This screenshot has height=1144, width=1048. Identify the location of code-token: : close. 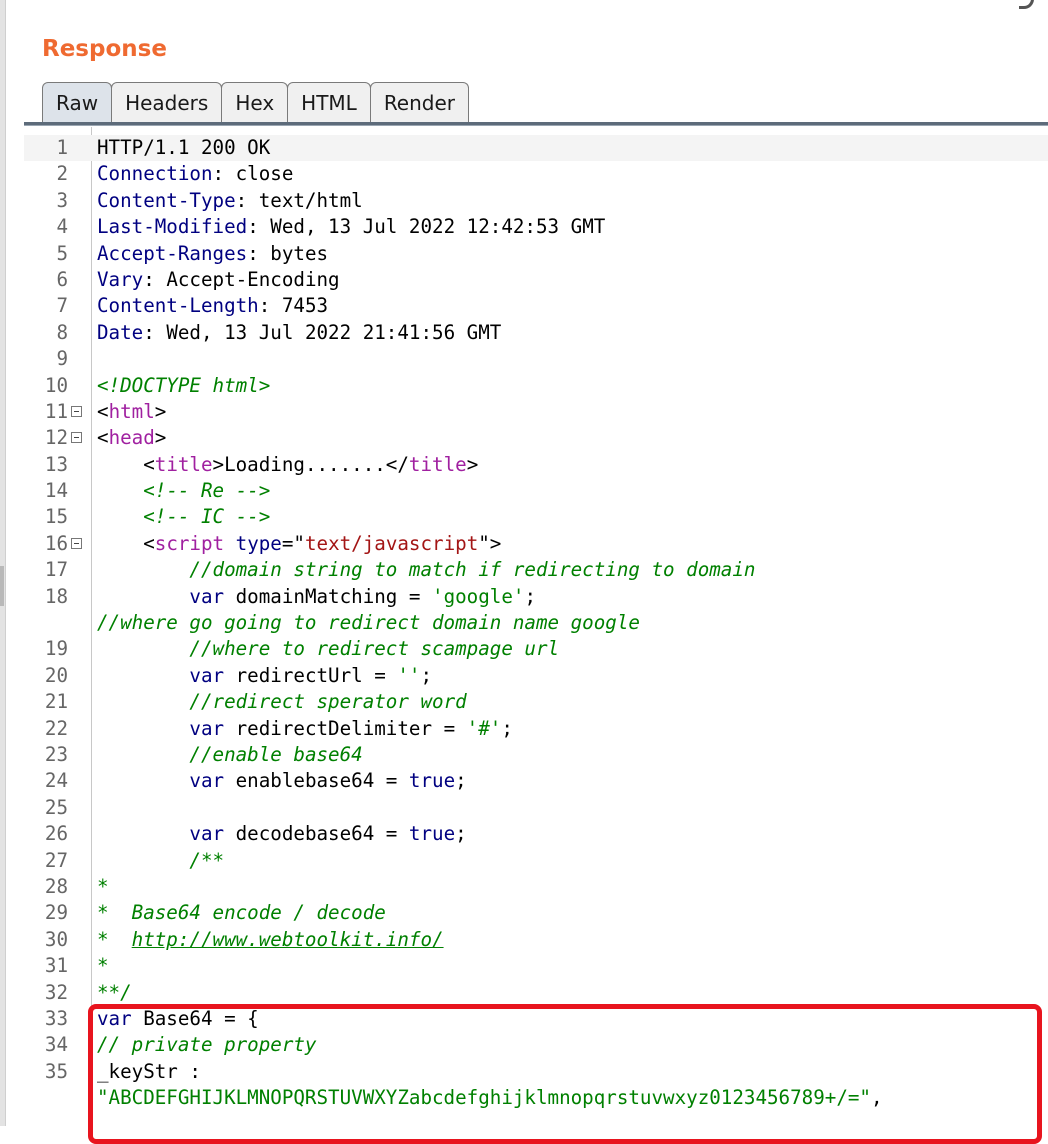
(253, 174).